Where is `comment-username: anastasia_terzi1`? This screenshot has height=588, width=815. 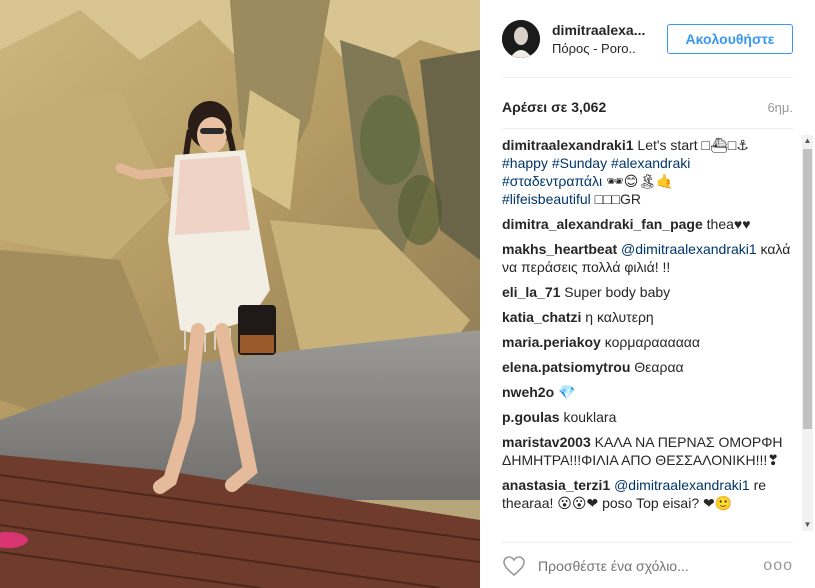 comment-username: anastasia_terzi1 is located at coordinates (556, 485).